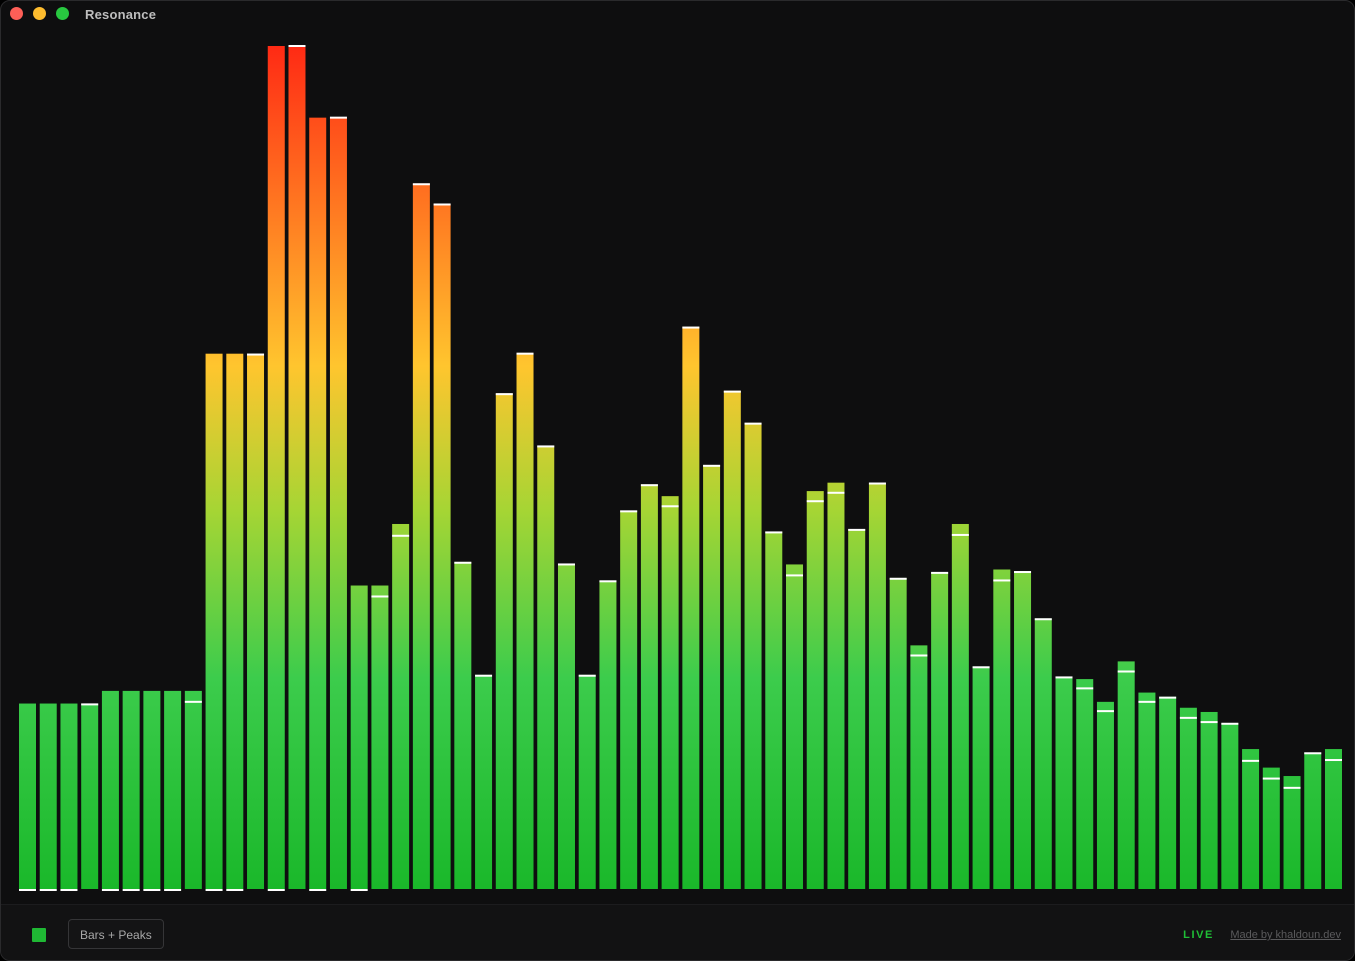  Describe the element at coordinates (677, 15) in the screenshot. I see `title-bar: Resonance` at that location.